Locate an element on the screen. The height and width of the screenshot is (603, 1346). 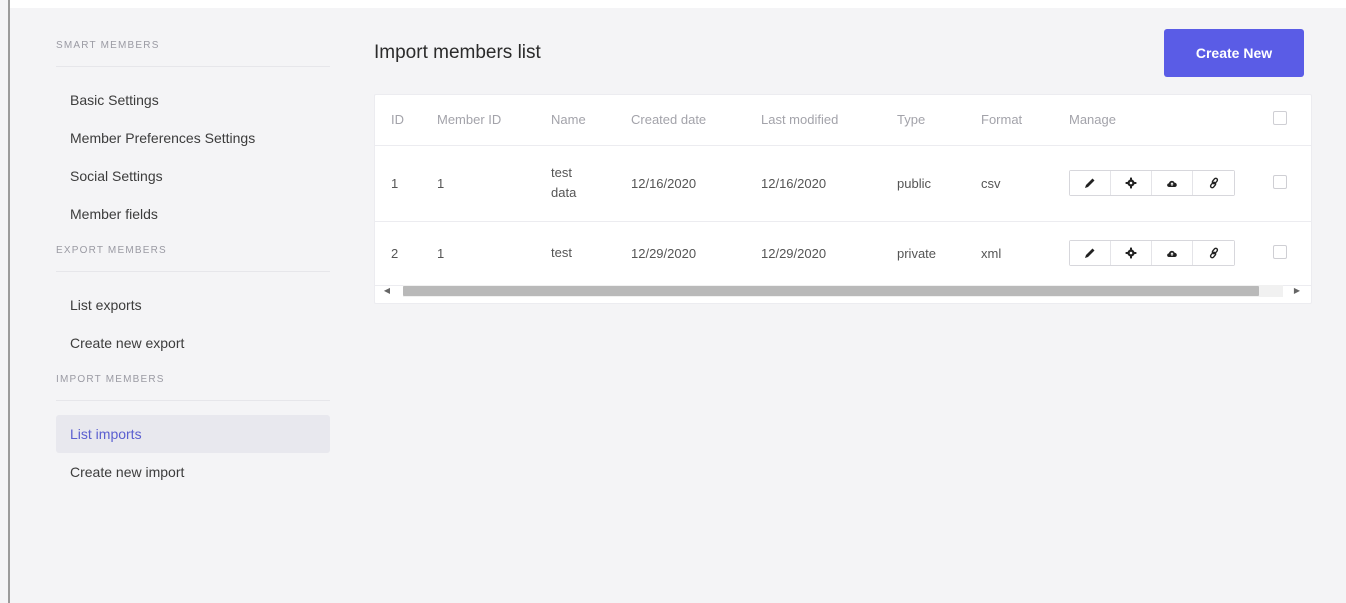
cell-name: test data is located at coordinates (575, 183).